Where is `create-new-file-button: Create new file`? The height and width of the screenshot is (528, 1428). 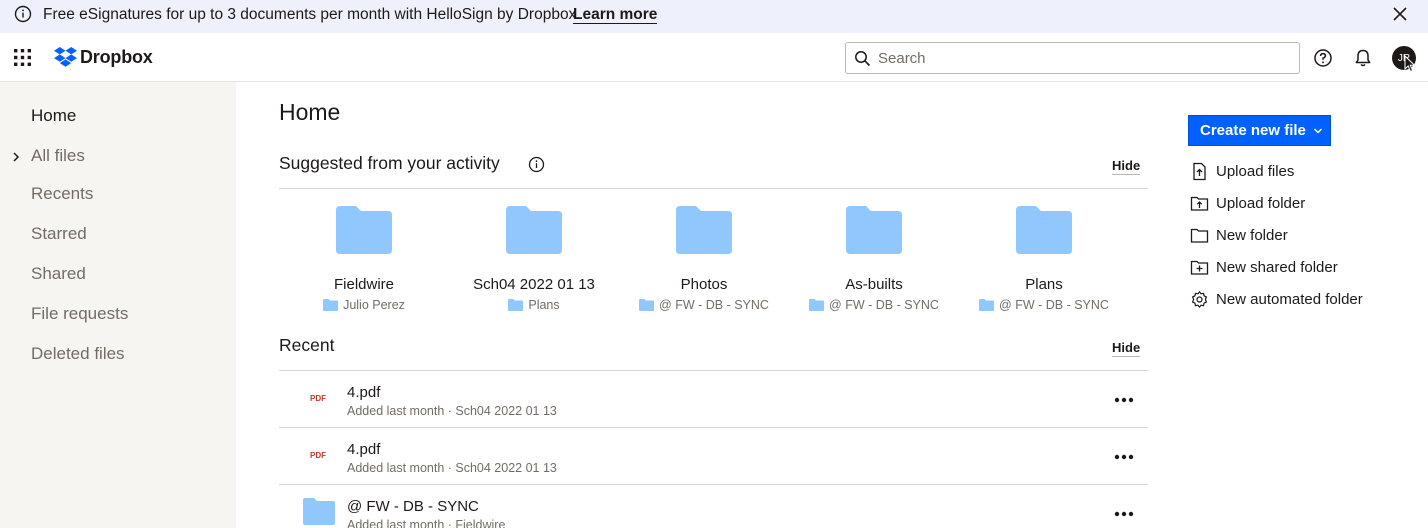
create-new-file-button: Create new file is located at coordinates (1259, 130).